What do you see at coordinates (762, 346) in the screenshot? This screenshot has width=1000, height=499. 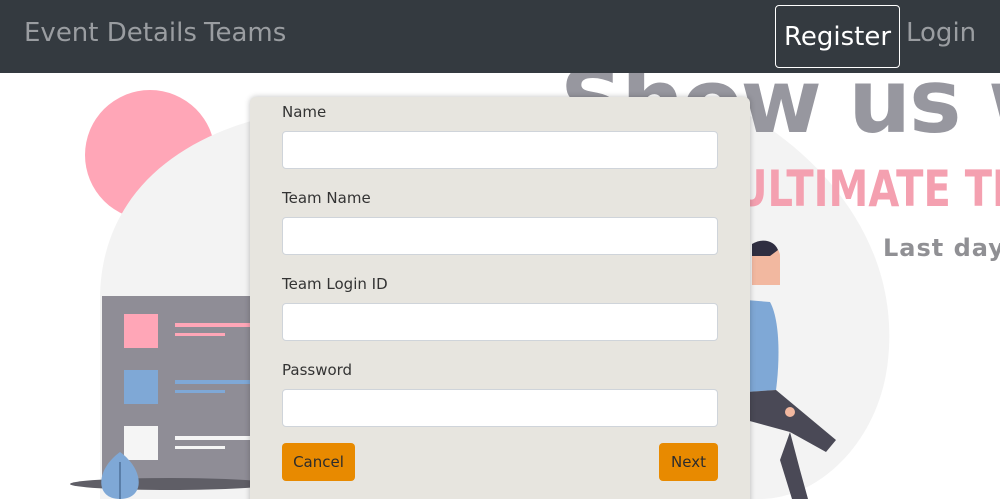 I see `person-shirt` at bounding box center [762, 346].